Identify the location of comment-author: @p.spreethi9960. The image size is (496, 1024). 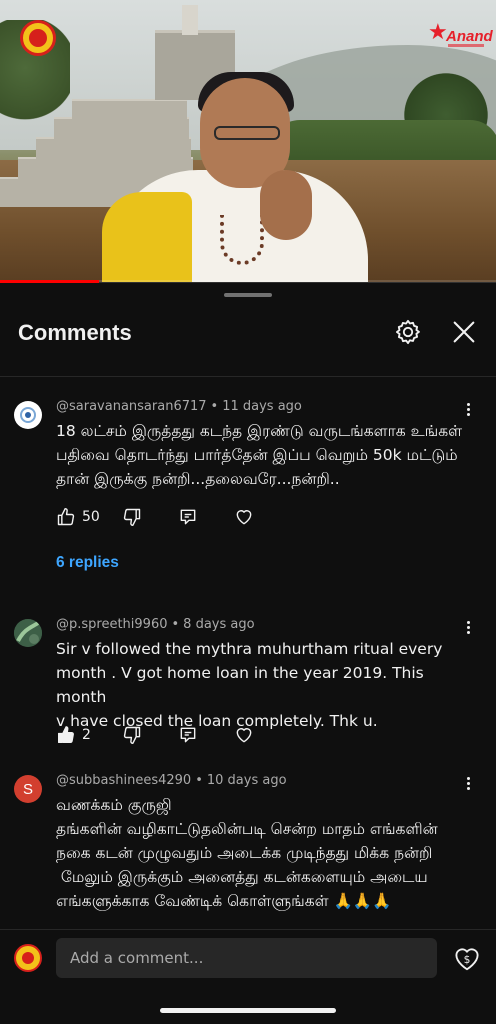
(112, 624).